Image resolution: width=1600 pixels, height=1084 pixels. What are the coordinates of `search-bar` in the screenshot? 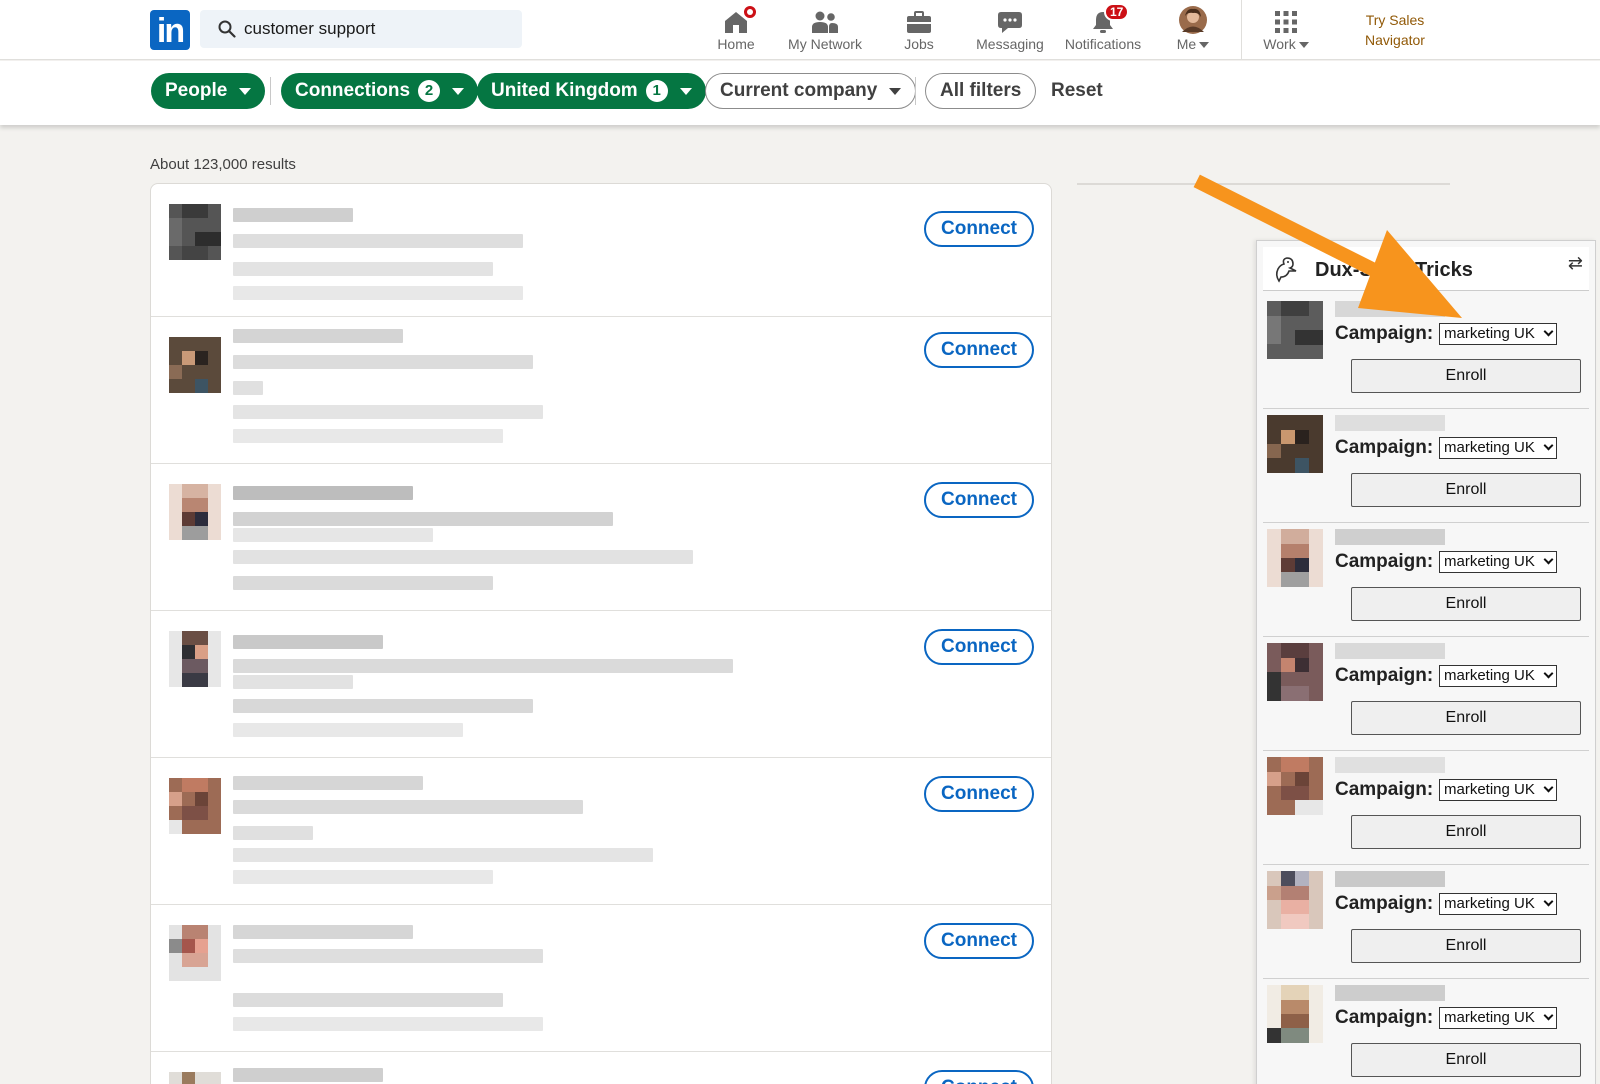 It's located at (361, 29).